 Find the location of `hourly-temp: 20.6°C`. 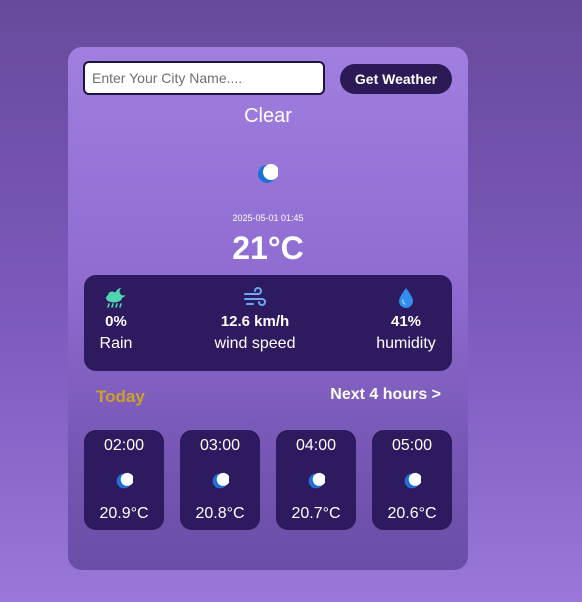

hourly-temp: 20.6°C is located at coordinates (412, 513).